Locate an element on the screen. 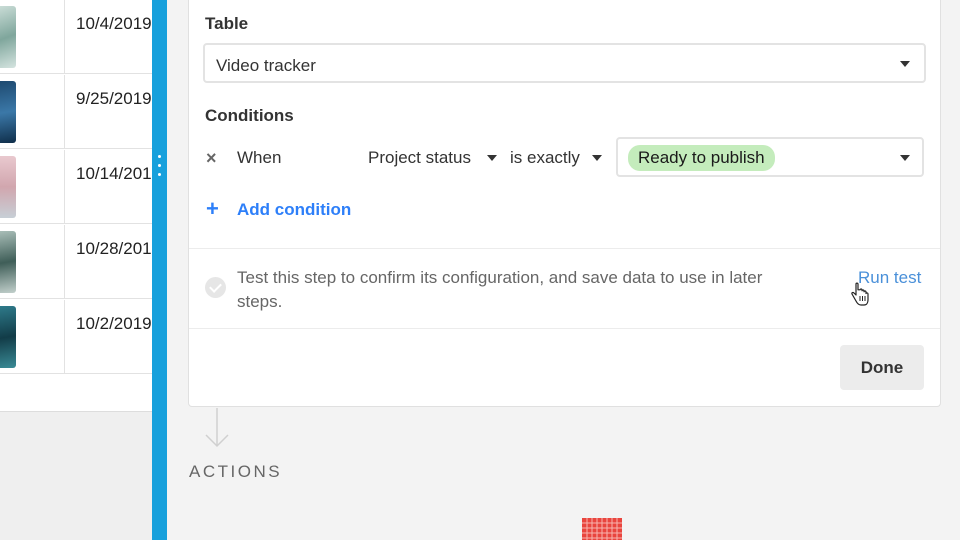 This screenshot has height=540, width=960. remove-condition-icon: × is located at coordinates (211, 158).